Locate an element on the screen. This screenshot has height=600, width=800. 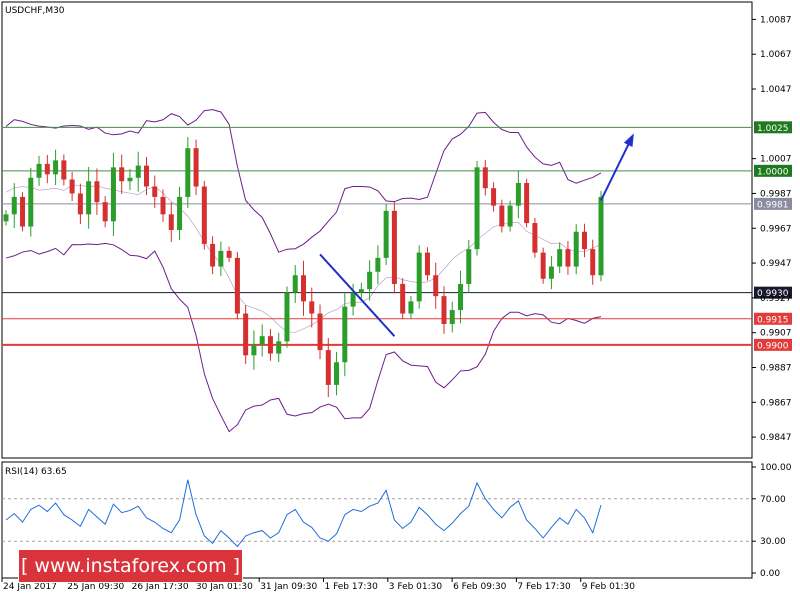
y-tick-label: 1.0047 is located at coordinates (776, 90).